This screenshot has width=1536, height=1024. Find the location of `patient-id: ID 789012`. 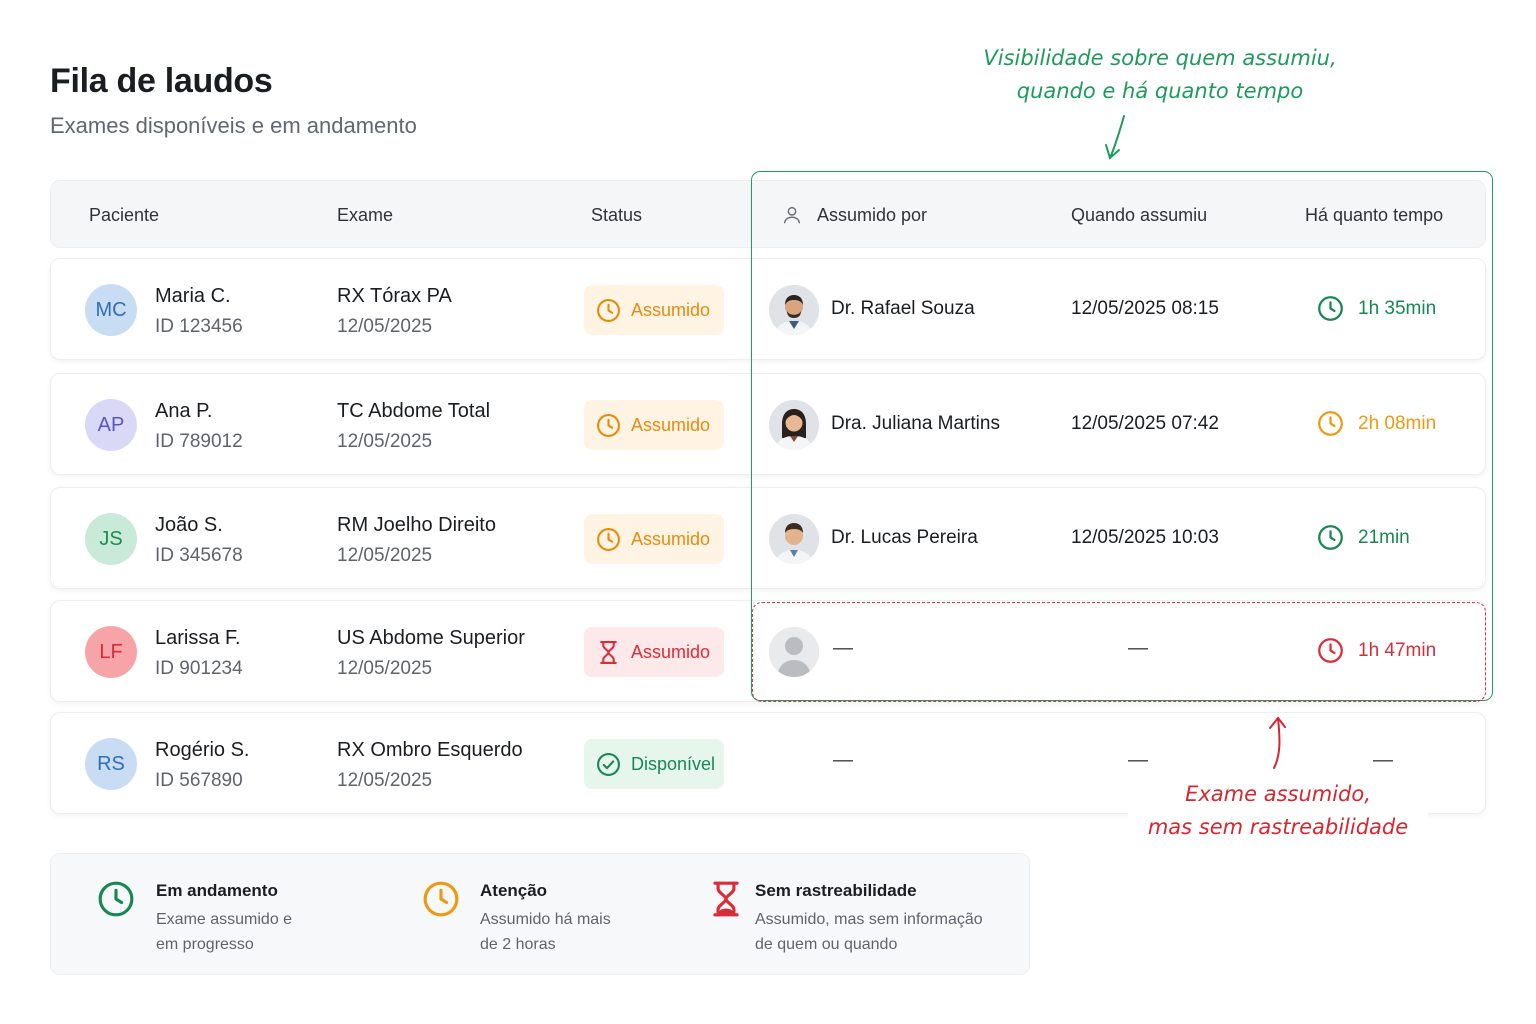

patient-id: ID 789012 is located at coordinates (199, 441).